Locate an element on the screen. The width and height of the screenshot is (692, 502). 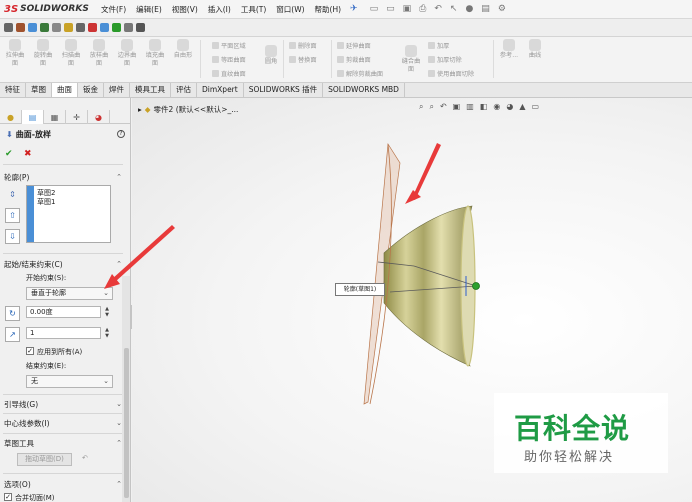
select-icon: ↖ is located at coordinates (454, 9).